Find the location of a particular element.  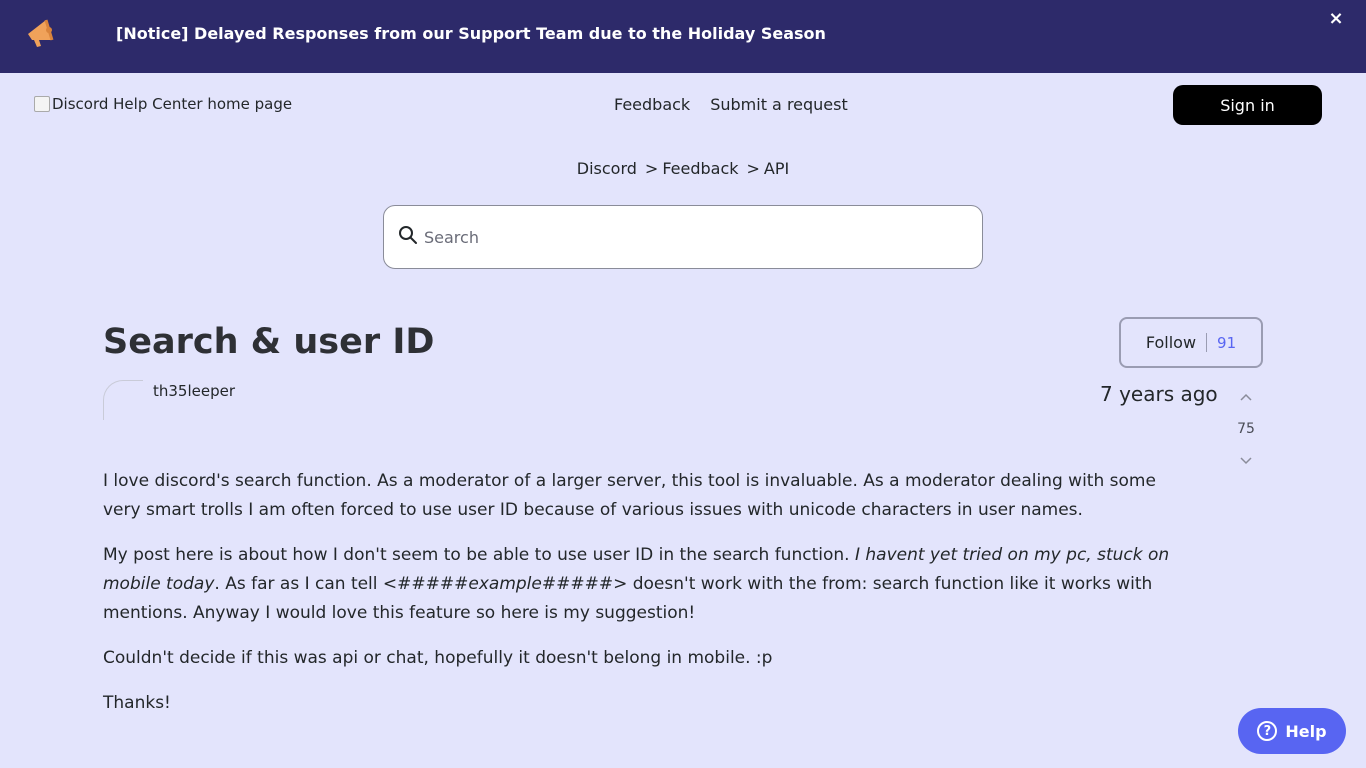

close-icon: × is located at coordinates (1336, 19).